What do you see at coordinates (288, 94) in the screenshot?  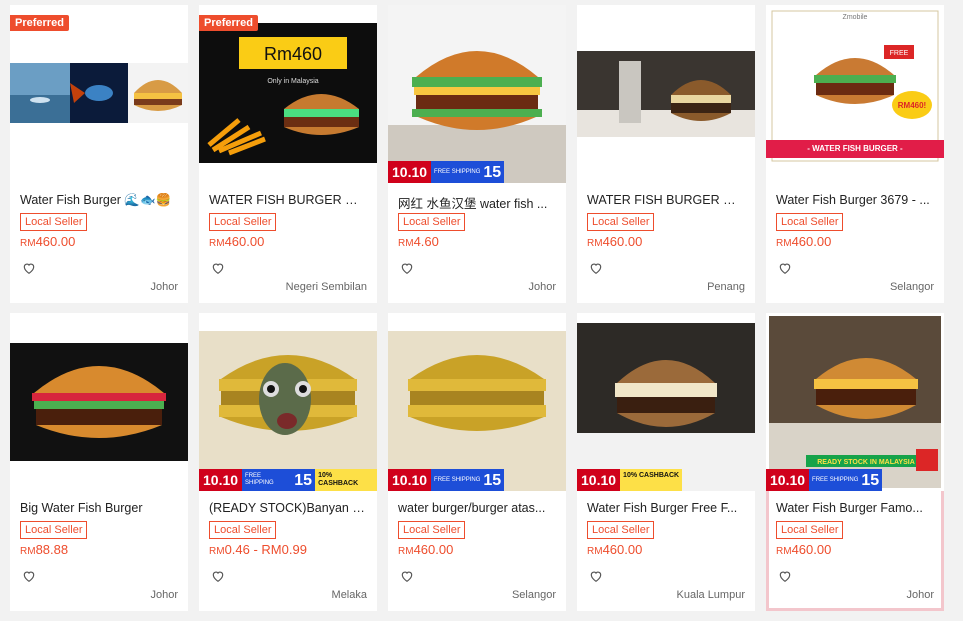 I see `product-image: Rm460 Only in Malaysia` at bounding box center [288, 94].